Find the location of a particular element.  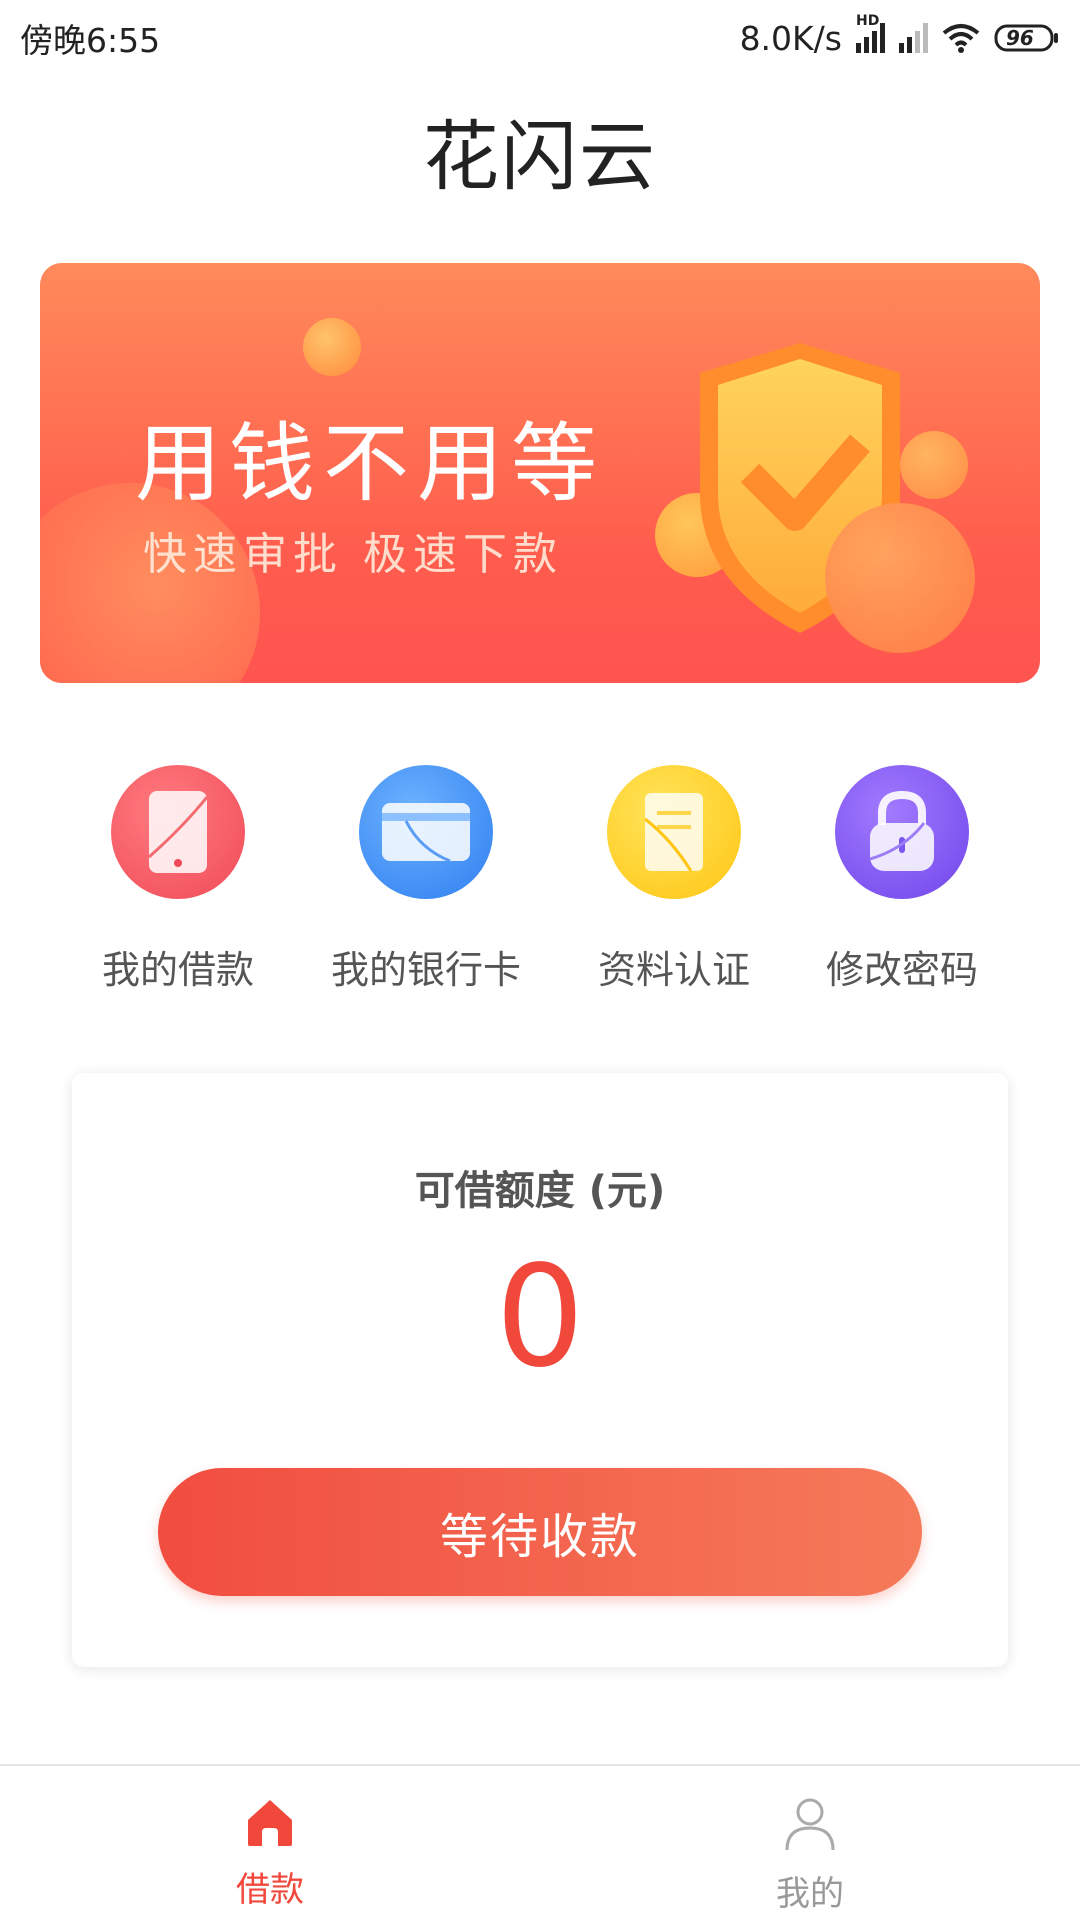

credit-limit-amount: 0 is located at coordinates (540, 1317).